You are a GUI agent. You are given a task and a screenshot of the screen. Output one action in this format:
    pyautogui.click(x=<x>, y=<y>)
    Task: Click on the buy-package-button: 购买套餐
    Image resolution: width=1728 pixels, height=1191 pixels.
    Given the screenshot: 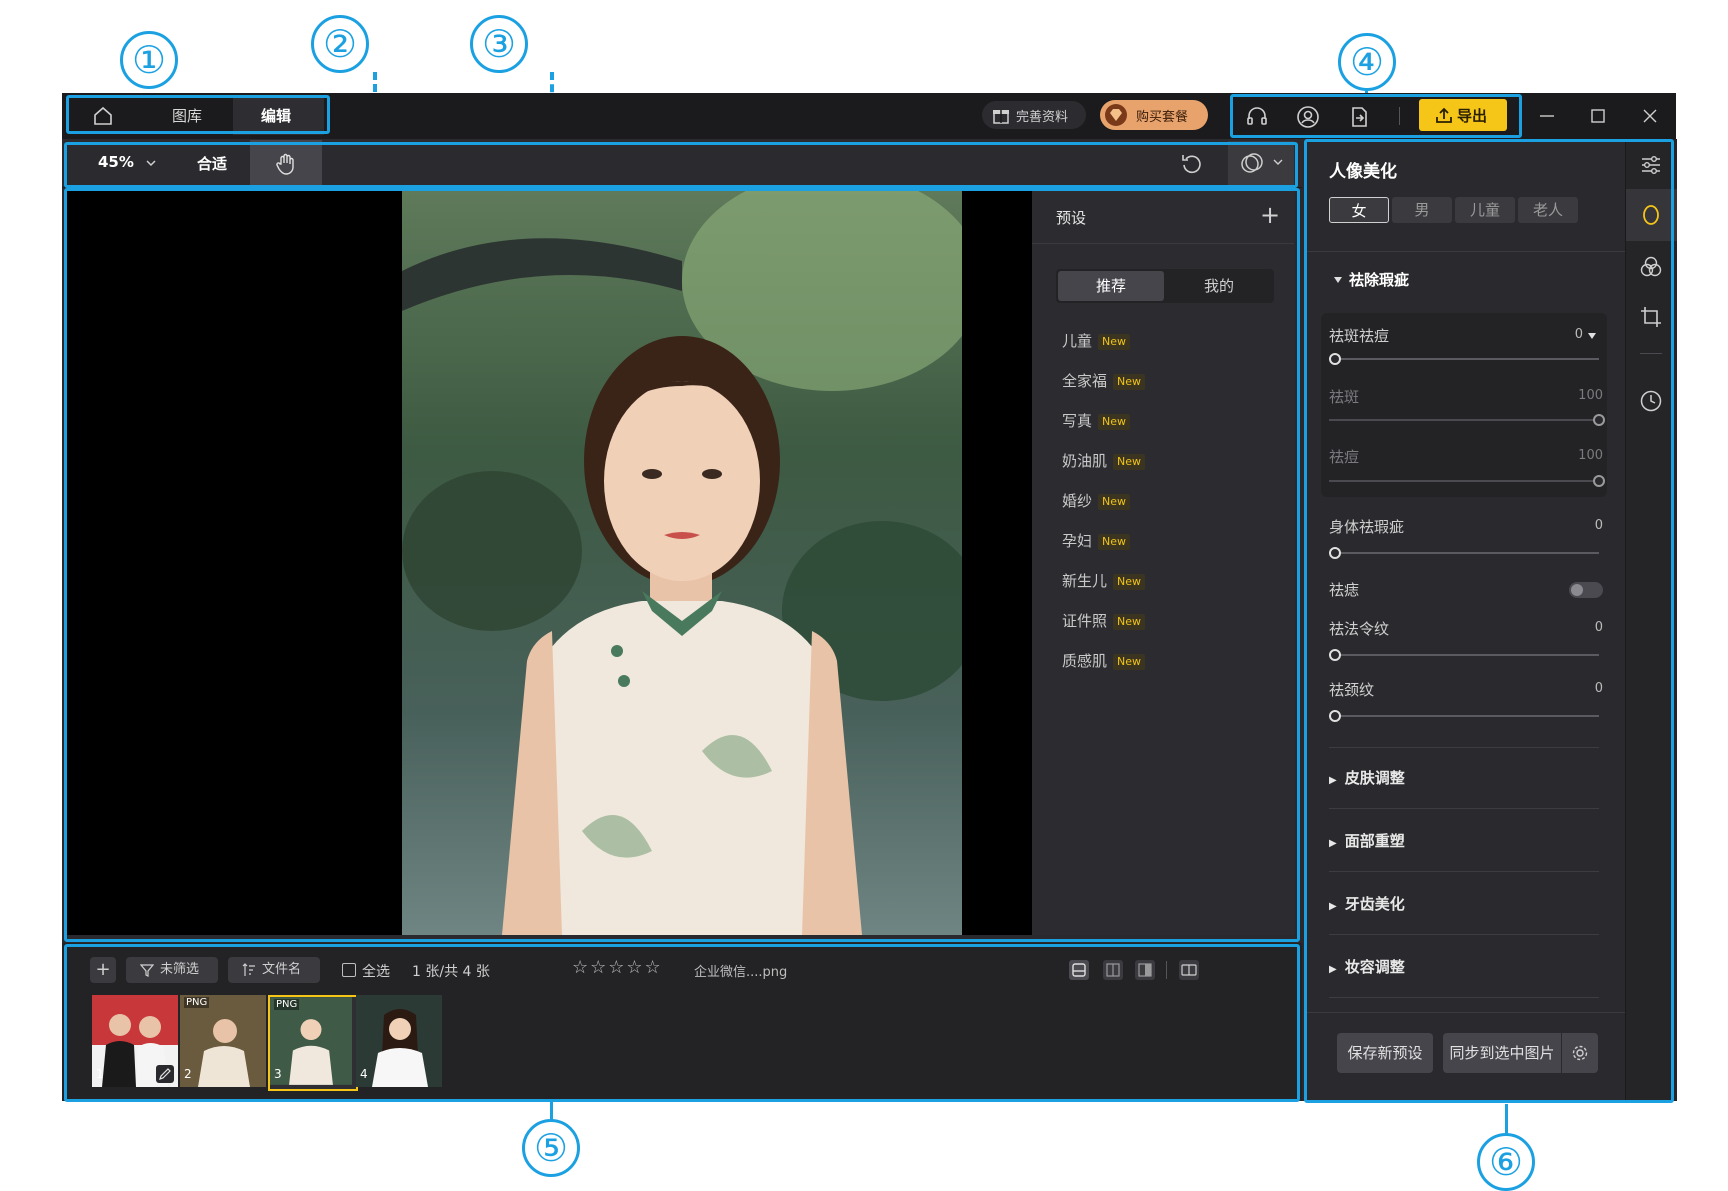 What is the action you would take?
    pyautogui.click(x=1154, y=115)
    